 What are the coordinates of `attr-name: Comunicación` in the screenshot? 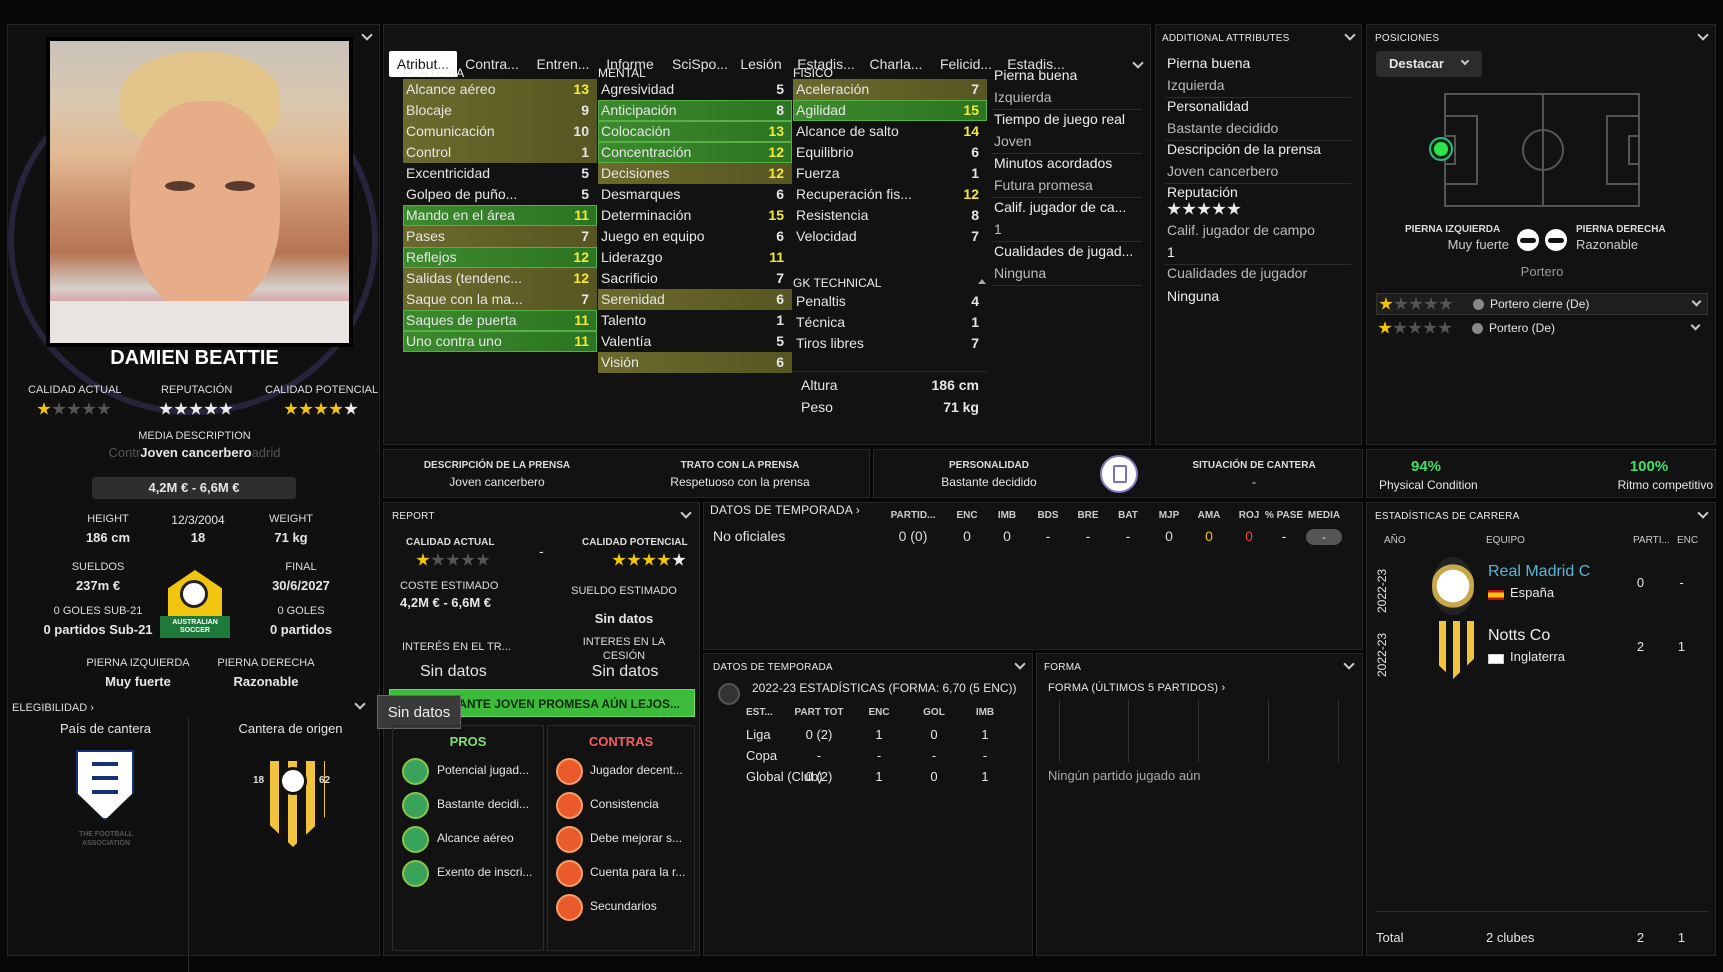 It's located at (450, 131).